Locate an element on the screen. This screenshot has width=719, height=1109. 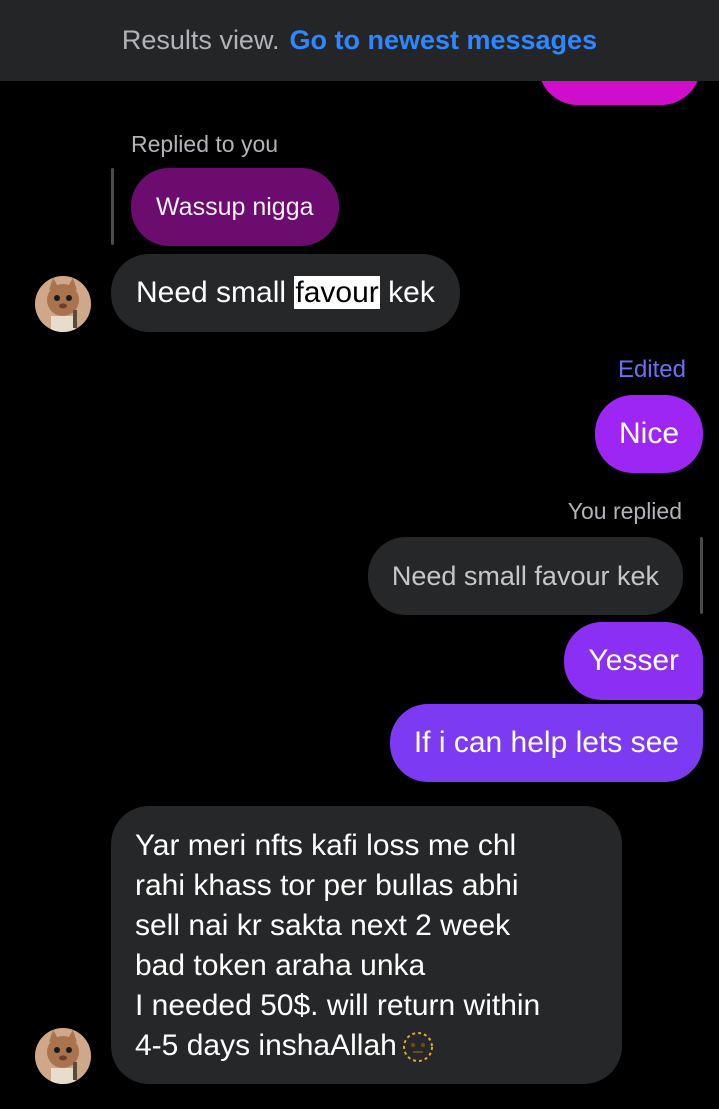
message-text-start: Need small is located at coordinates (215, 292).